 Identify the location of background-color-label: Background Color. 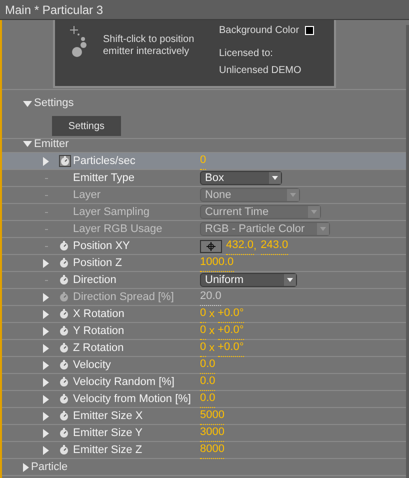
(259, 31).